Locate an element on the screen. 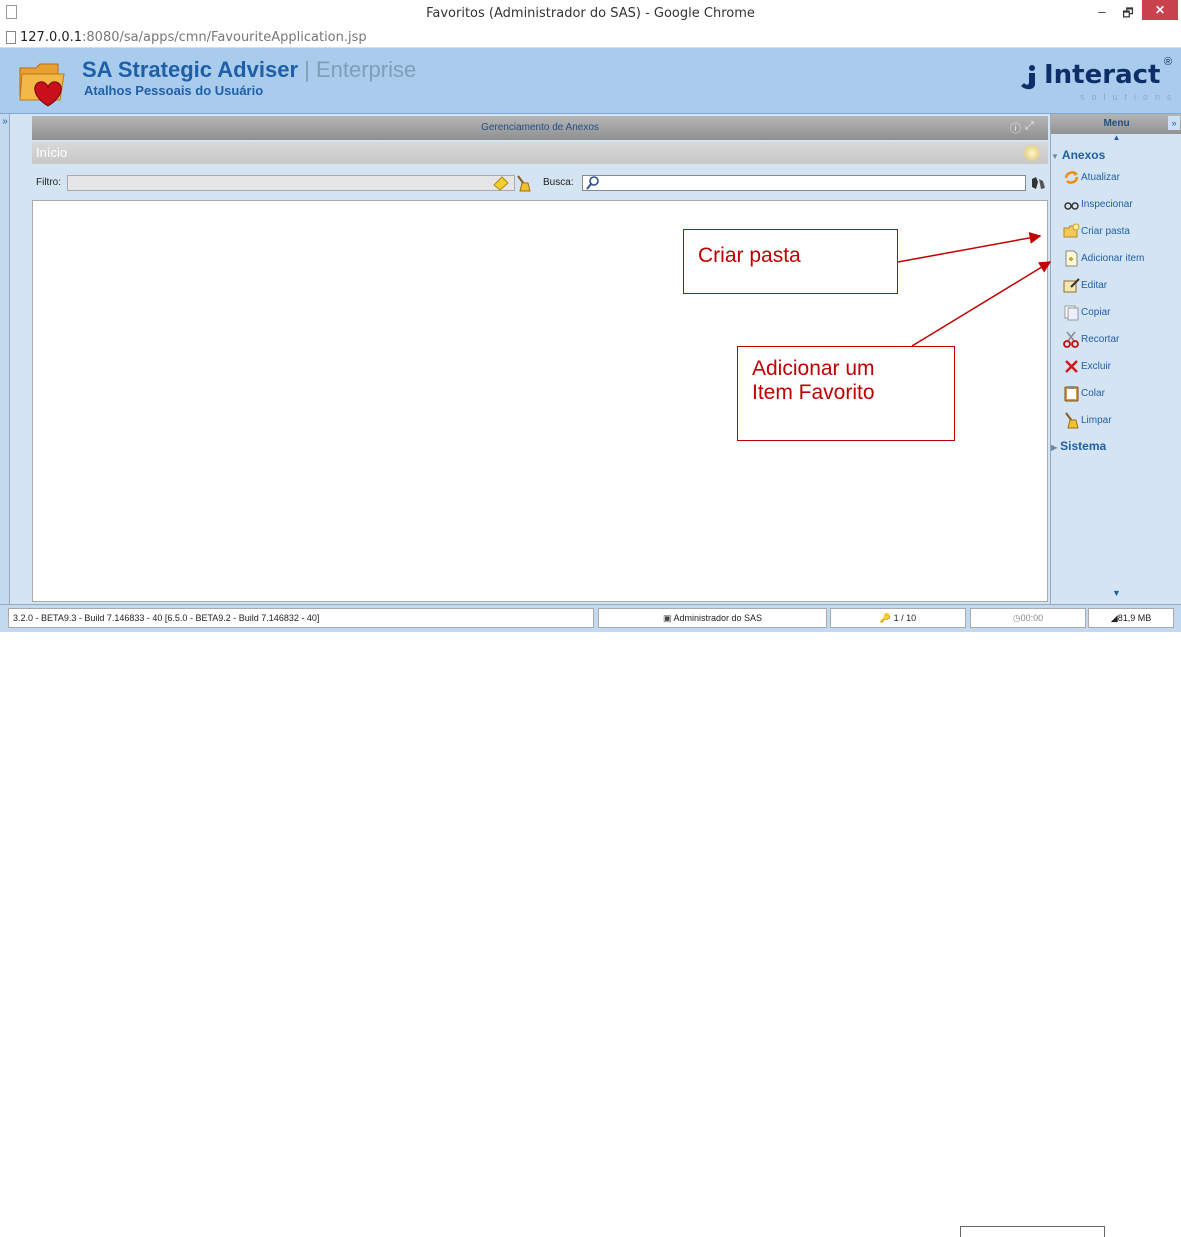 The width and height of the screenshot is (1181, 1237). panel-title: Gerenciamento de Anexos is located at coordinates (540, 127).